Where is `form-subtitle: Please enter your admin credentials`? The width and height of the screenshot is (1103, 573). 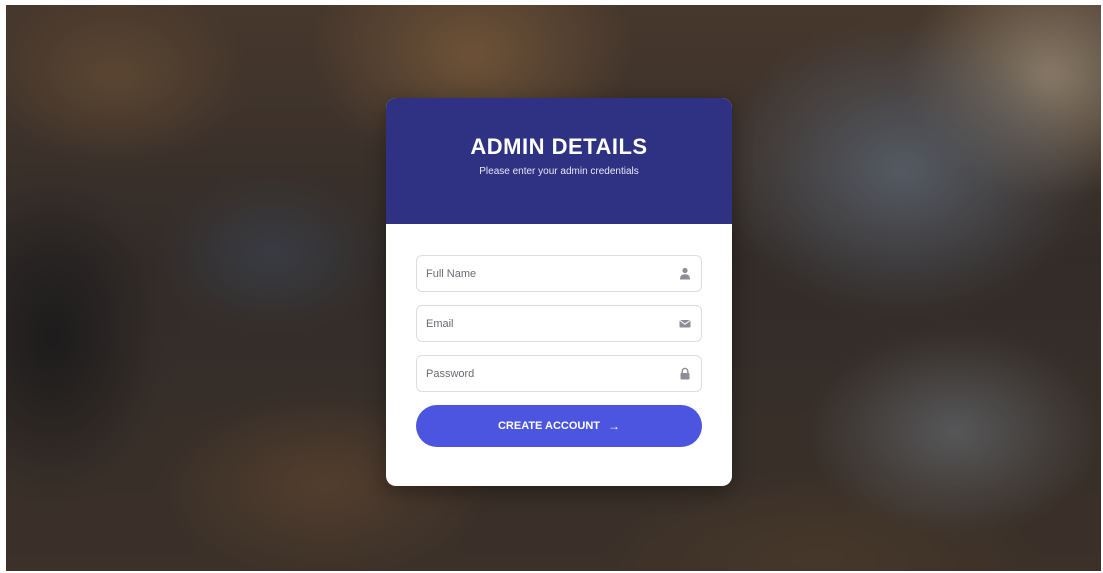
form-subtitle: Please enter your admin credentials is located at coordinates (559, 171).